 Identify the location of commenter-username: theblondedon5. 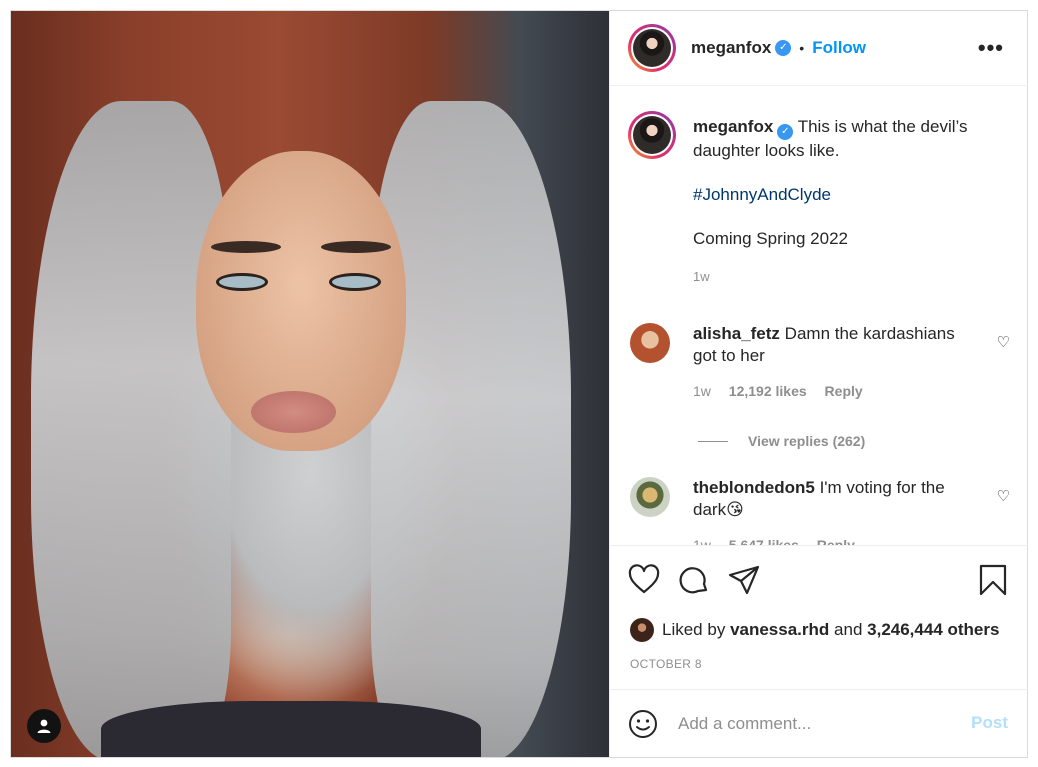
(754, 487).